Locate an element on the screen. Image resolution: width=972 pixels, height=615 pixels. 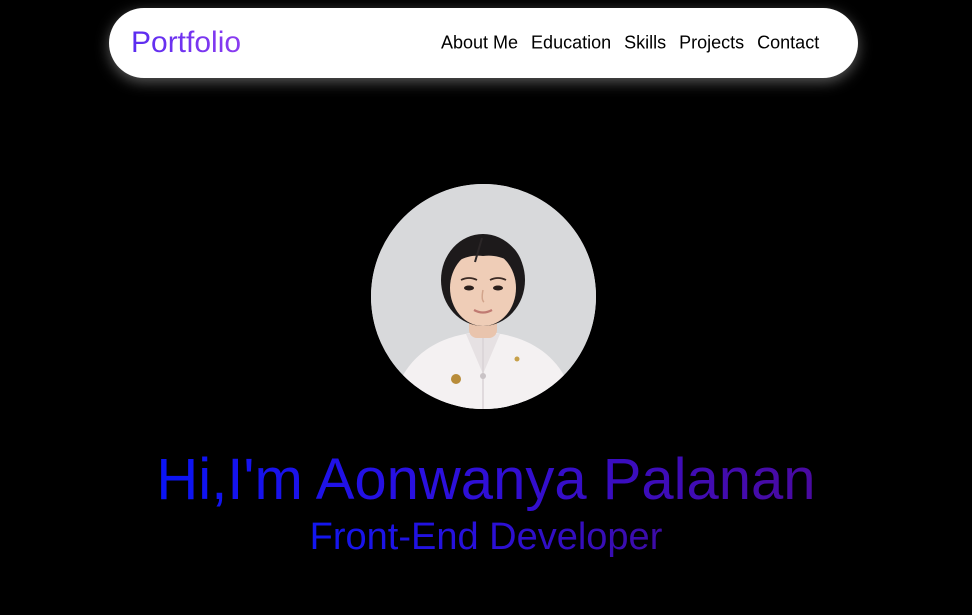
profile-photo-illustration is located at coordinates (483, 296).